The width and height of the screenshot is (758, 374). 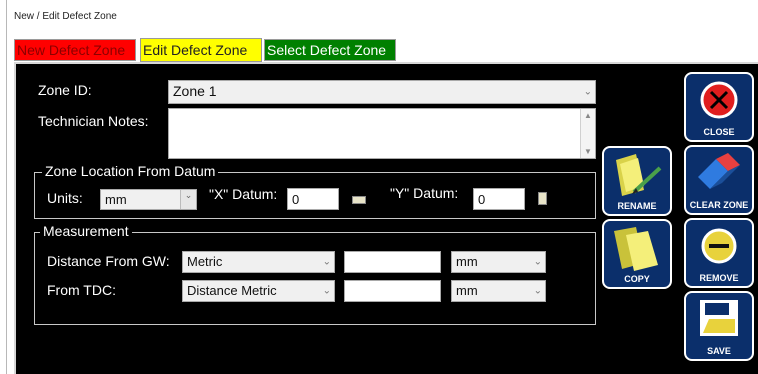 I want to click on save-button: SAVE, so click(x=719, y=326).